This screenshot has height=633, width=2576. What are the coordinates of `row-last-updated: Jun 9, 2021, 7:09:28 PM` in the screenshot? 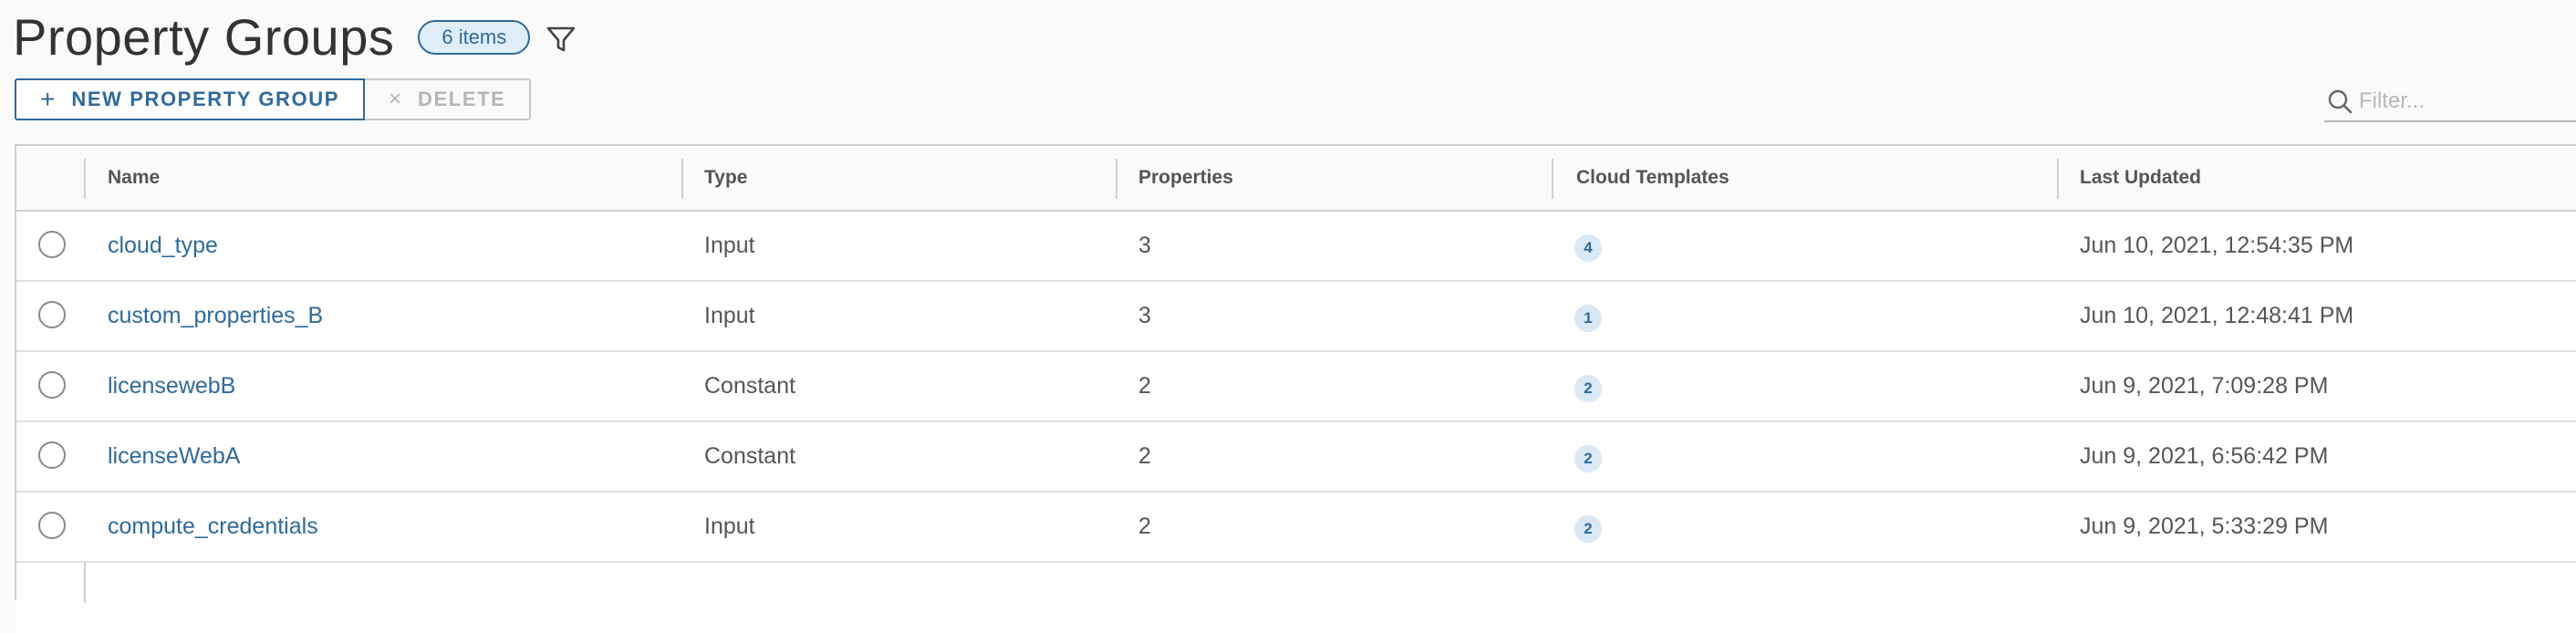 It's located at (2204, 386).